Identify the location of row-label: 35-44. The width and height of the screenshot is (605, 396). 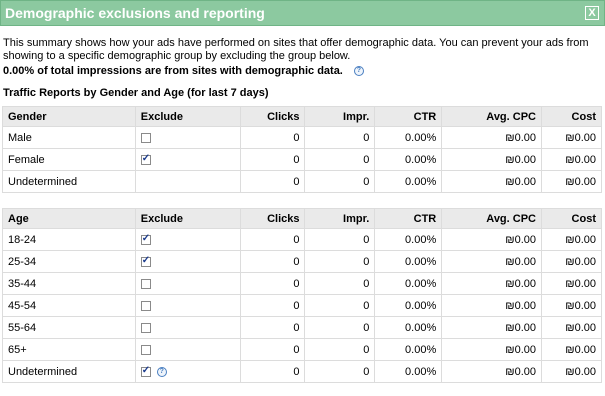
(69, 283).